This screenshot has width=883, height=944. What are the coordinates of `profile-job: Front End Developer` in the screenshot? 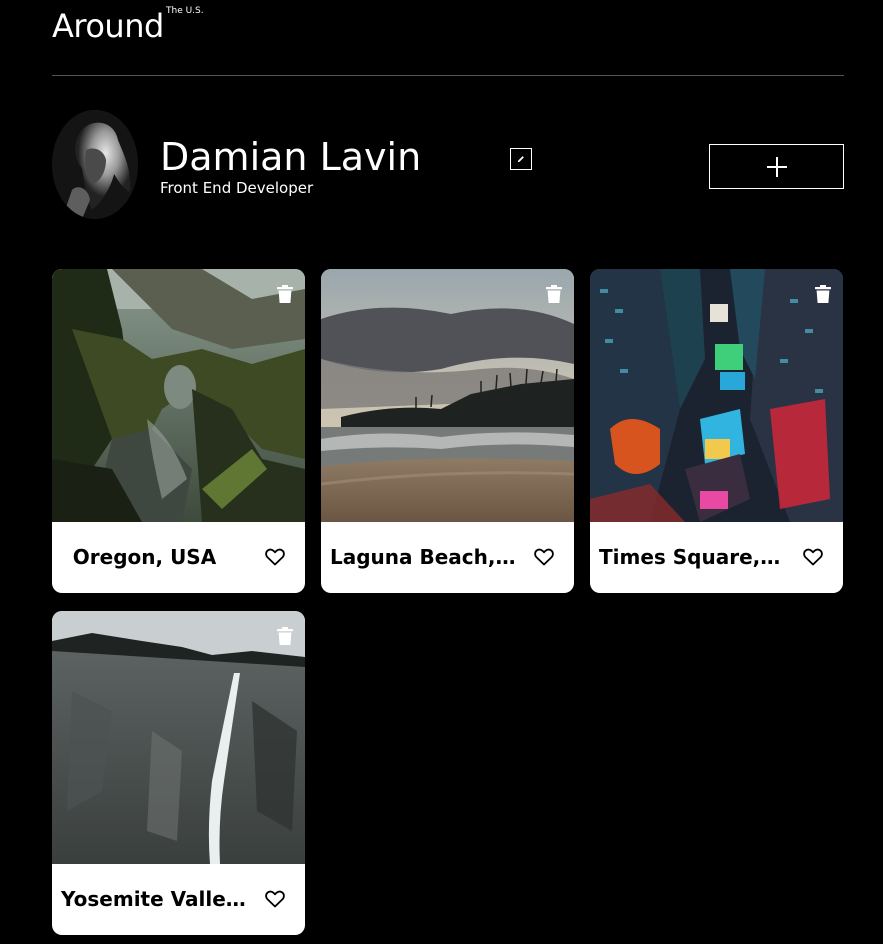 It's located at (237, 188).